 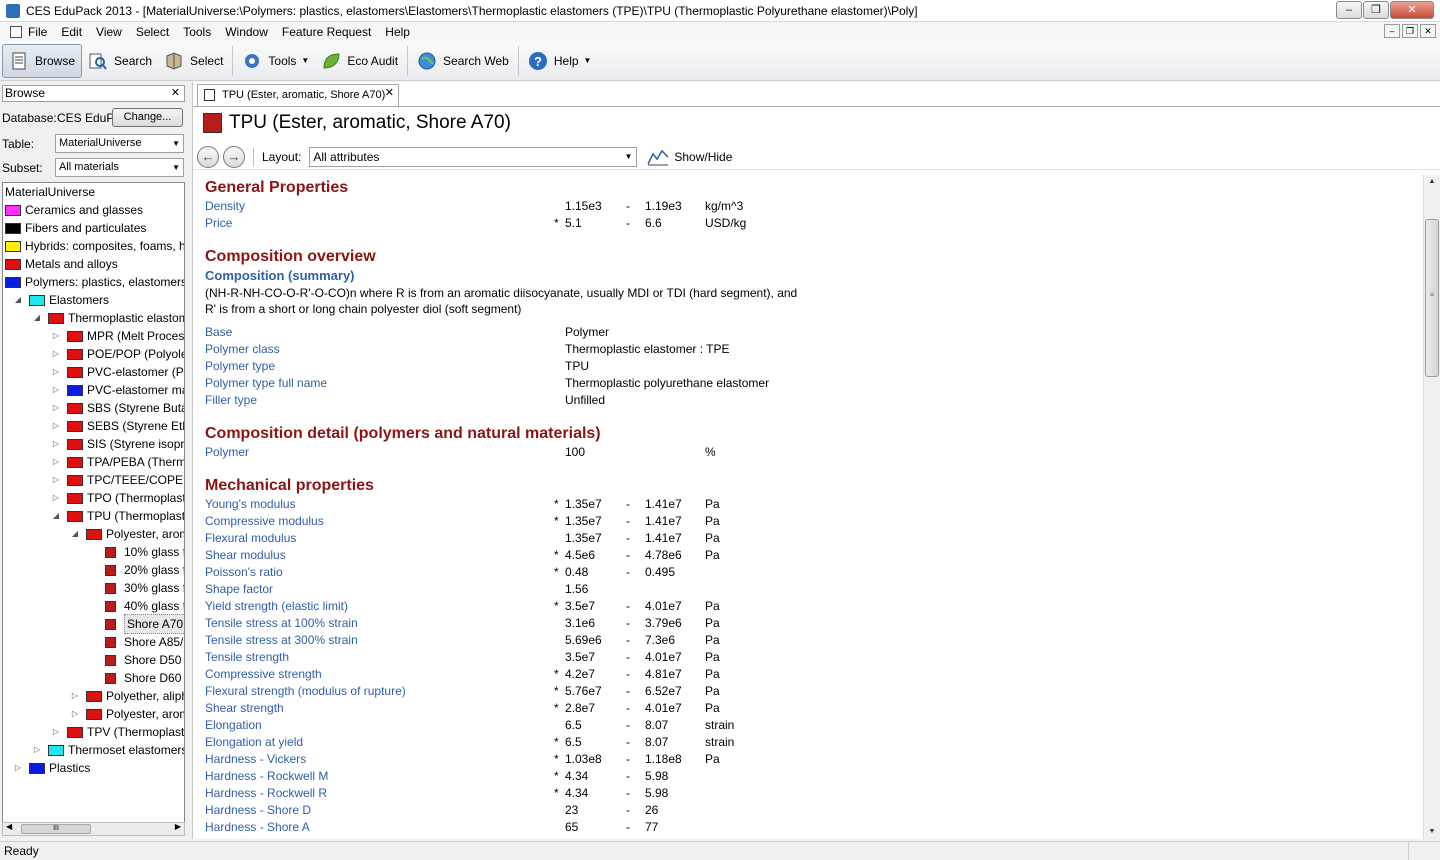 What do you see at coordinates (240, 366) in the screenshot?
I see `attribute-name-link: Polymer type` at bounding box center [240, 366].